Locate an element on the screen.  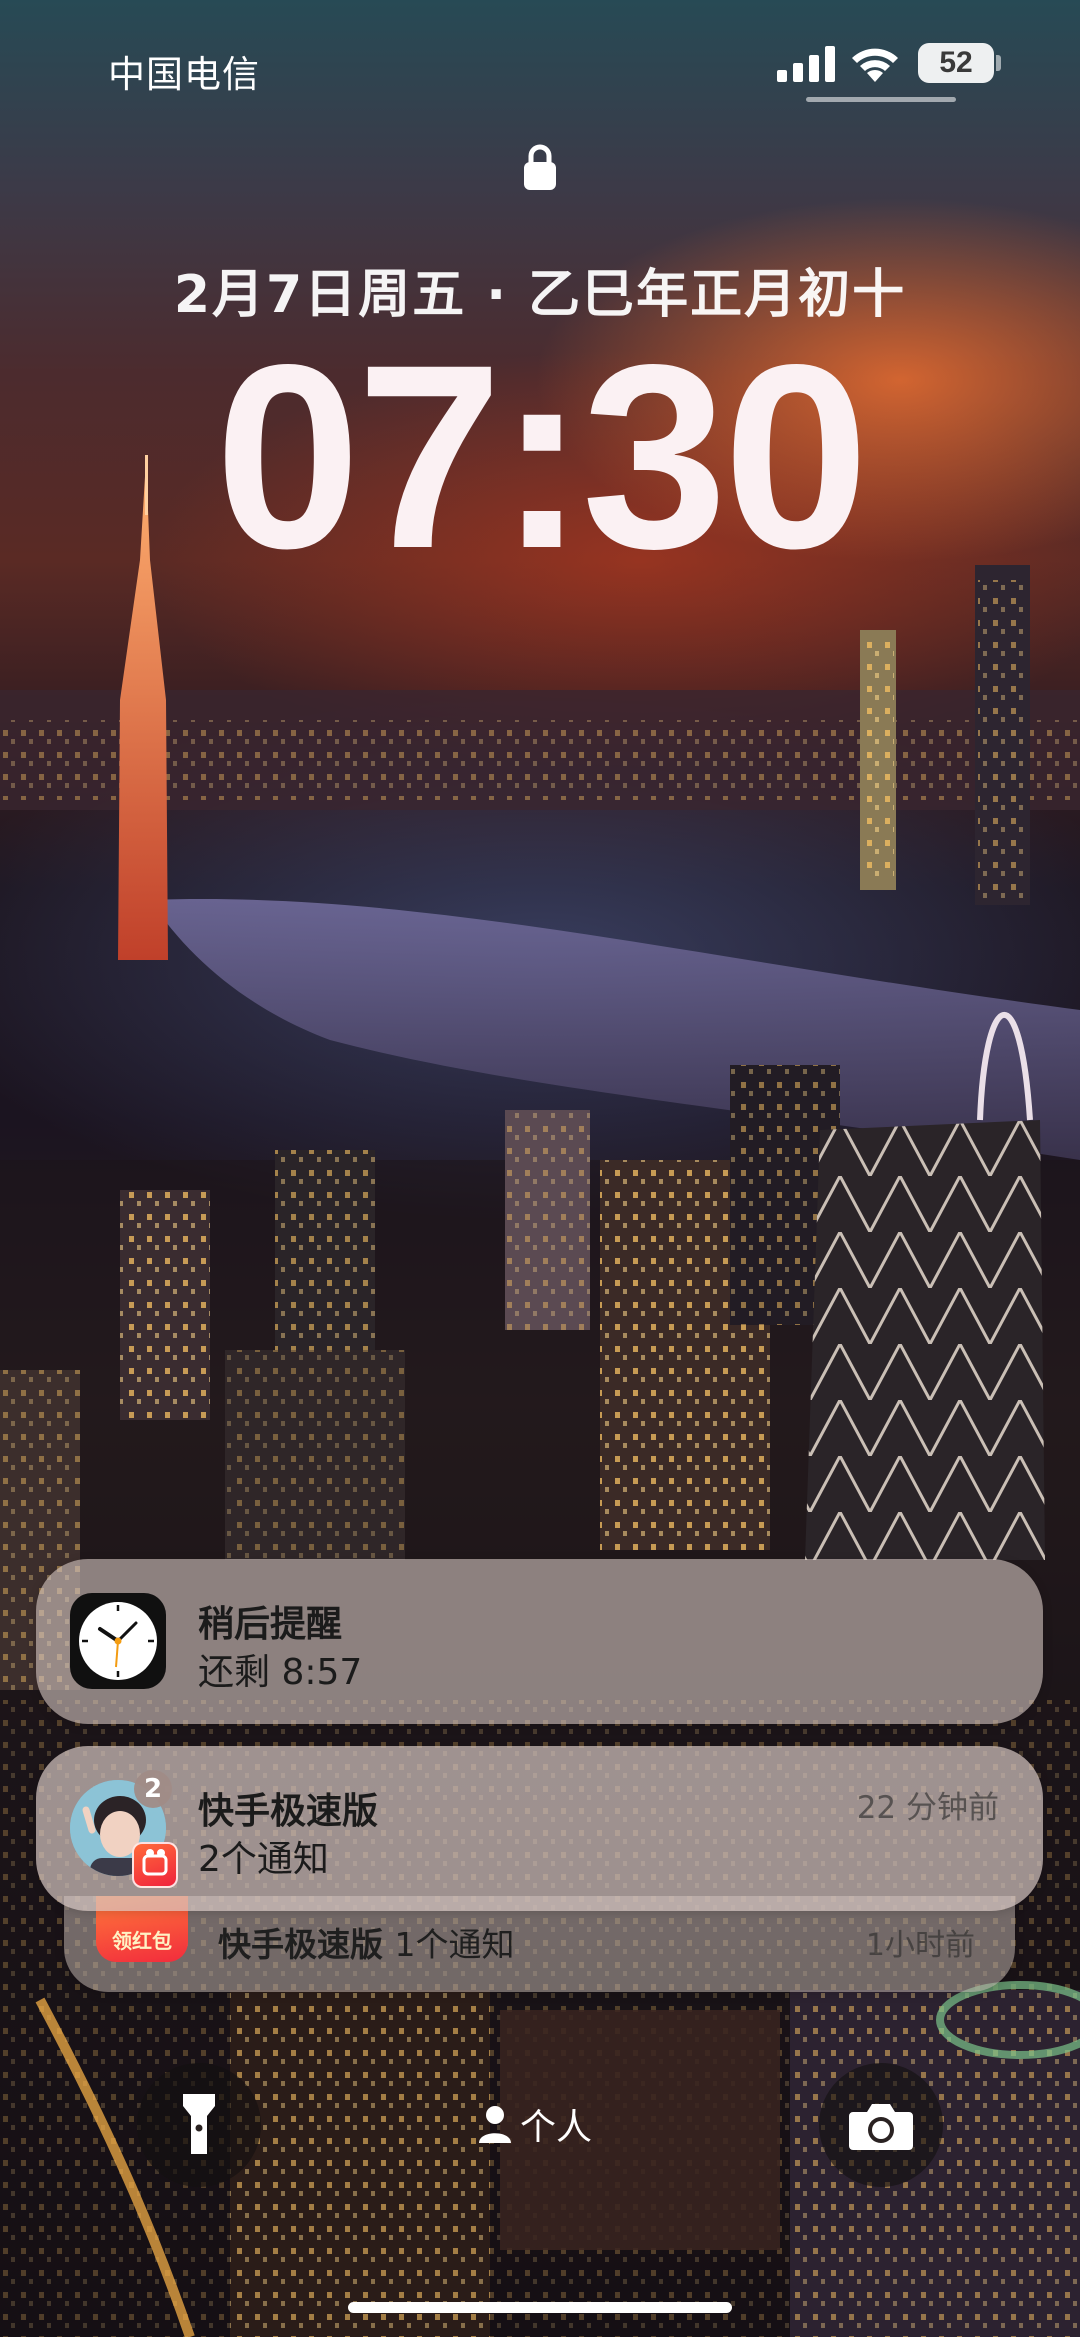
clock-app-icon is located at coordinates (118, 1641).